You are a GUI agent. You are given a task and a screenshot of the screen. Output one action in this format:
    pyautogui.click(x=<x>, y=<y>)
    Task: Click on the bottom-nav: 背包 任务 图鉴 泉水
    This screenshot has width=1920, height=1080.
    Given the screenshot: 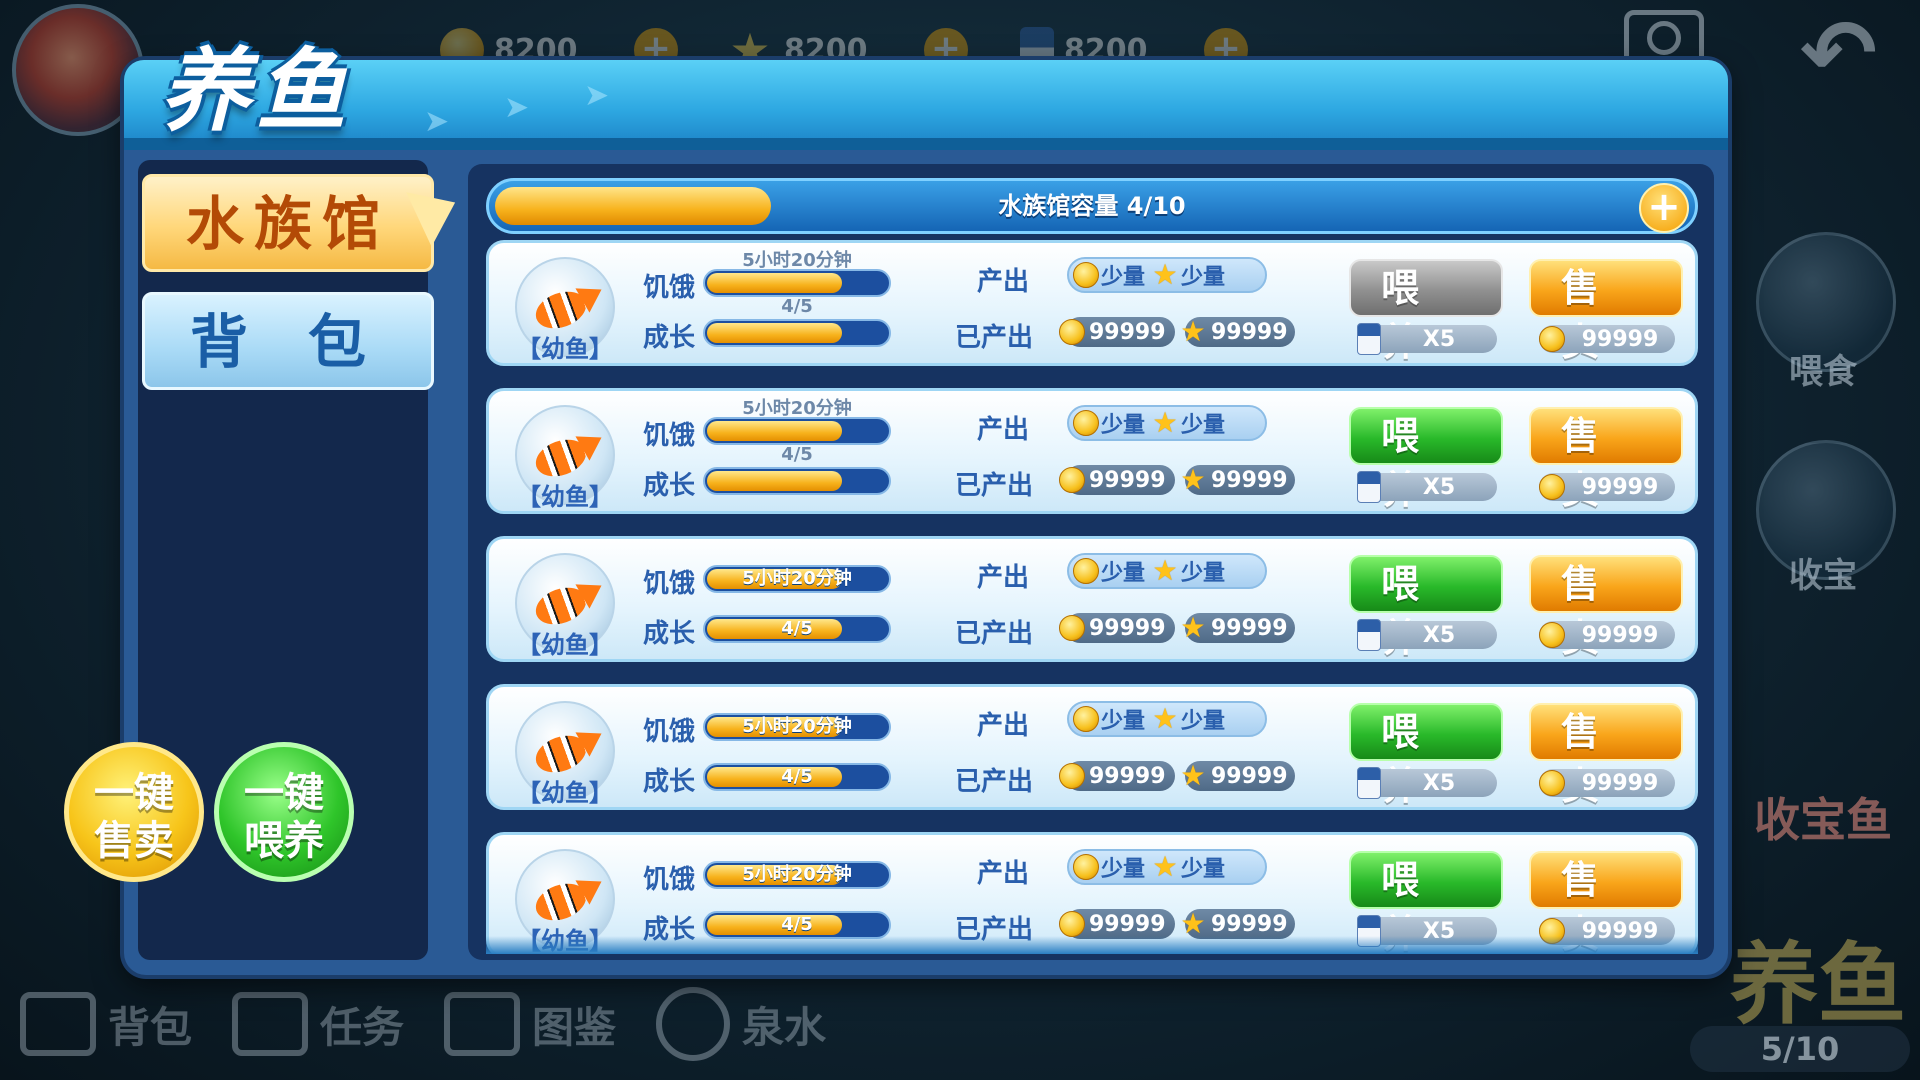 What is the action you would take?
    pyautogui.click(x=960, y=1024)
    